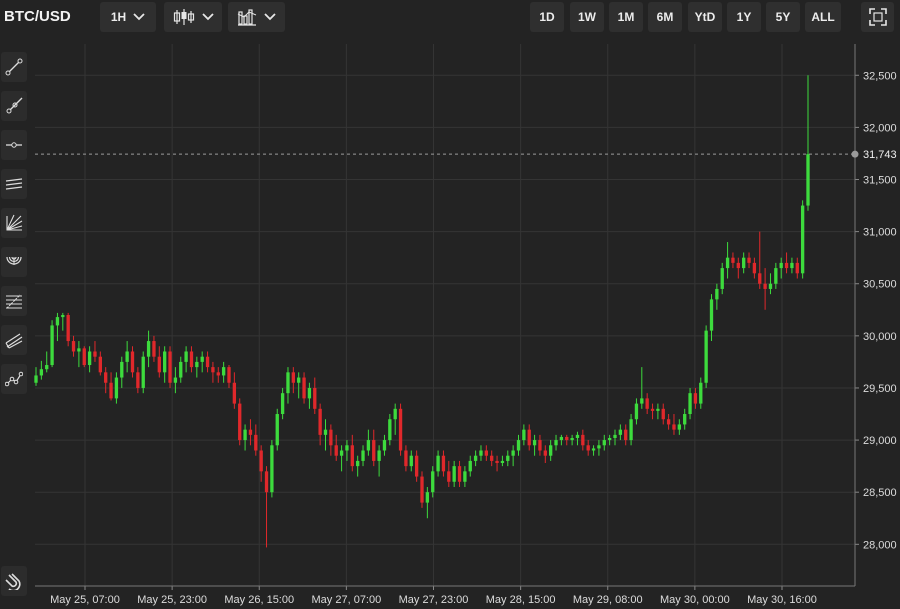  What do you see at coordinates (880, 389) in the screenshot?
I see `y-tick-label: 29,500` at bounding box center [880, 389].